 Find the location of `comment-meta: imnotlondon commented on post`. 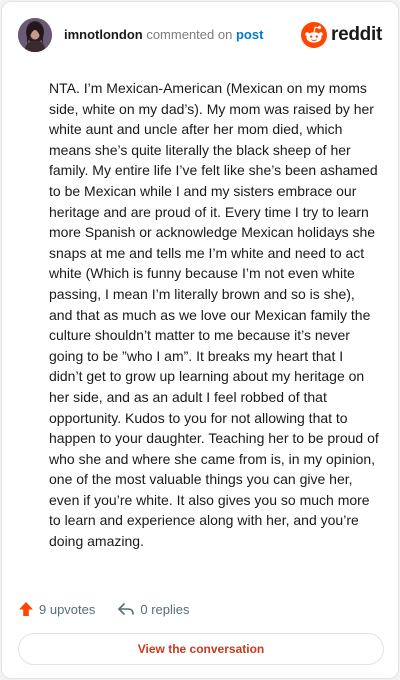

comment-meta: imnotlondon commented on post is located at coordinates (163, 34).